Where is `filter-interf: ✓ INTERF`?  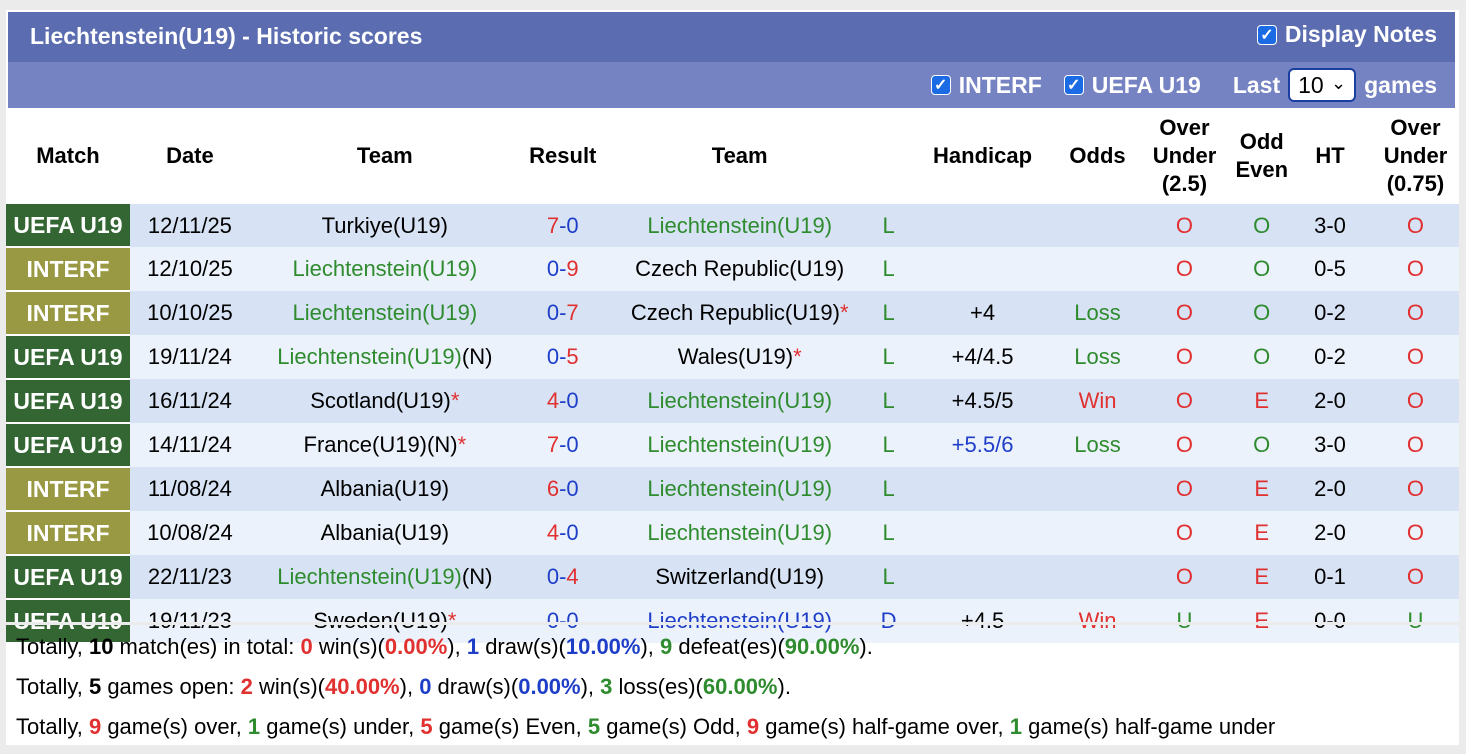 filter-interf: ✓ INTERF is located at coordinates (986, 85).